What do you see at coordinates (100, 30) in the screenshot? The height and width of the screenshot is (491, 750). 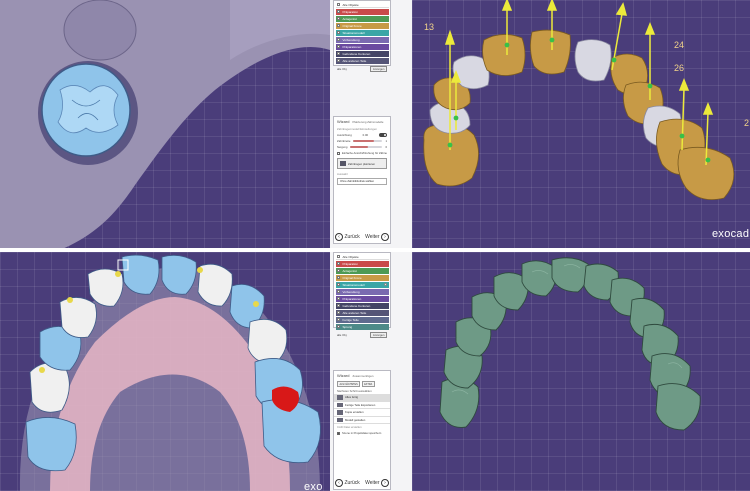 I see `neighbour-tooth` at bounding box center [100, 30].